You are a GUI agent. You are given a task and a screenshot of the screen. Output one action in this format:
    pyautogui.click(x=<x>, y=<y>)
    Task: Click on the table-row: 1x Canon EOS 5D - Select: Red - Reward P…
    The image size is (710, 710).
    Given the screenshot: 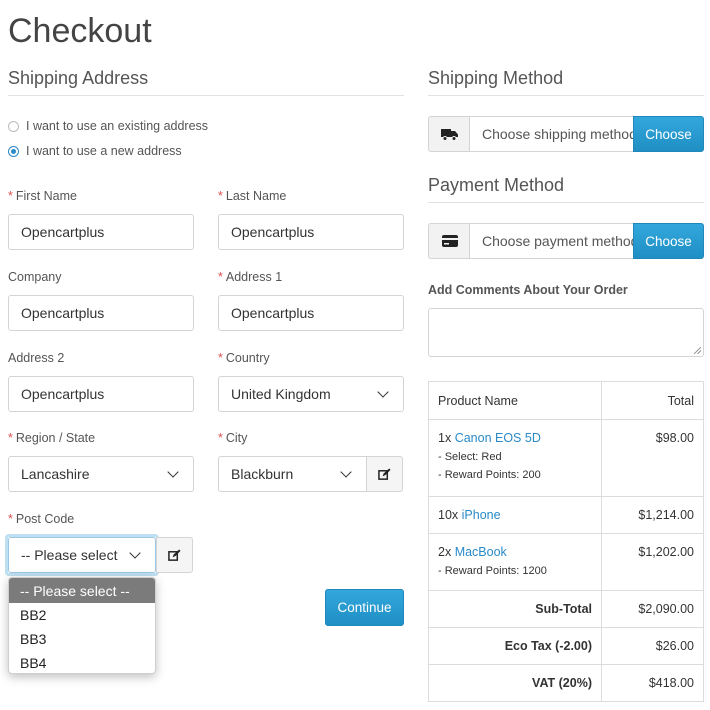 What is the action you would take?
    pyautogui.click(x=566, y=458)
    